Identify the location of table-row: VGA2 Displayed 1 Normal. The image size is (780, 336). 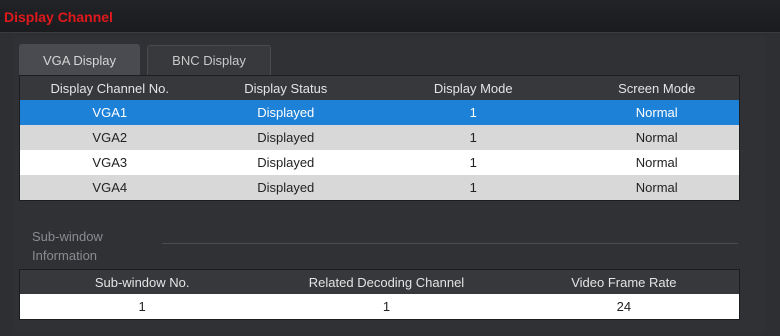
(379, 137).